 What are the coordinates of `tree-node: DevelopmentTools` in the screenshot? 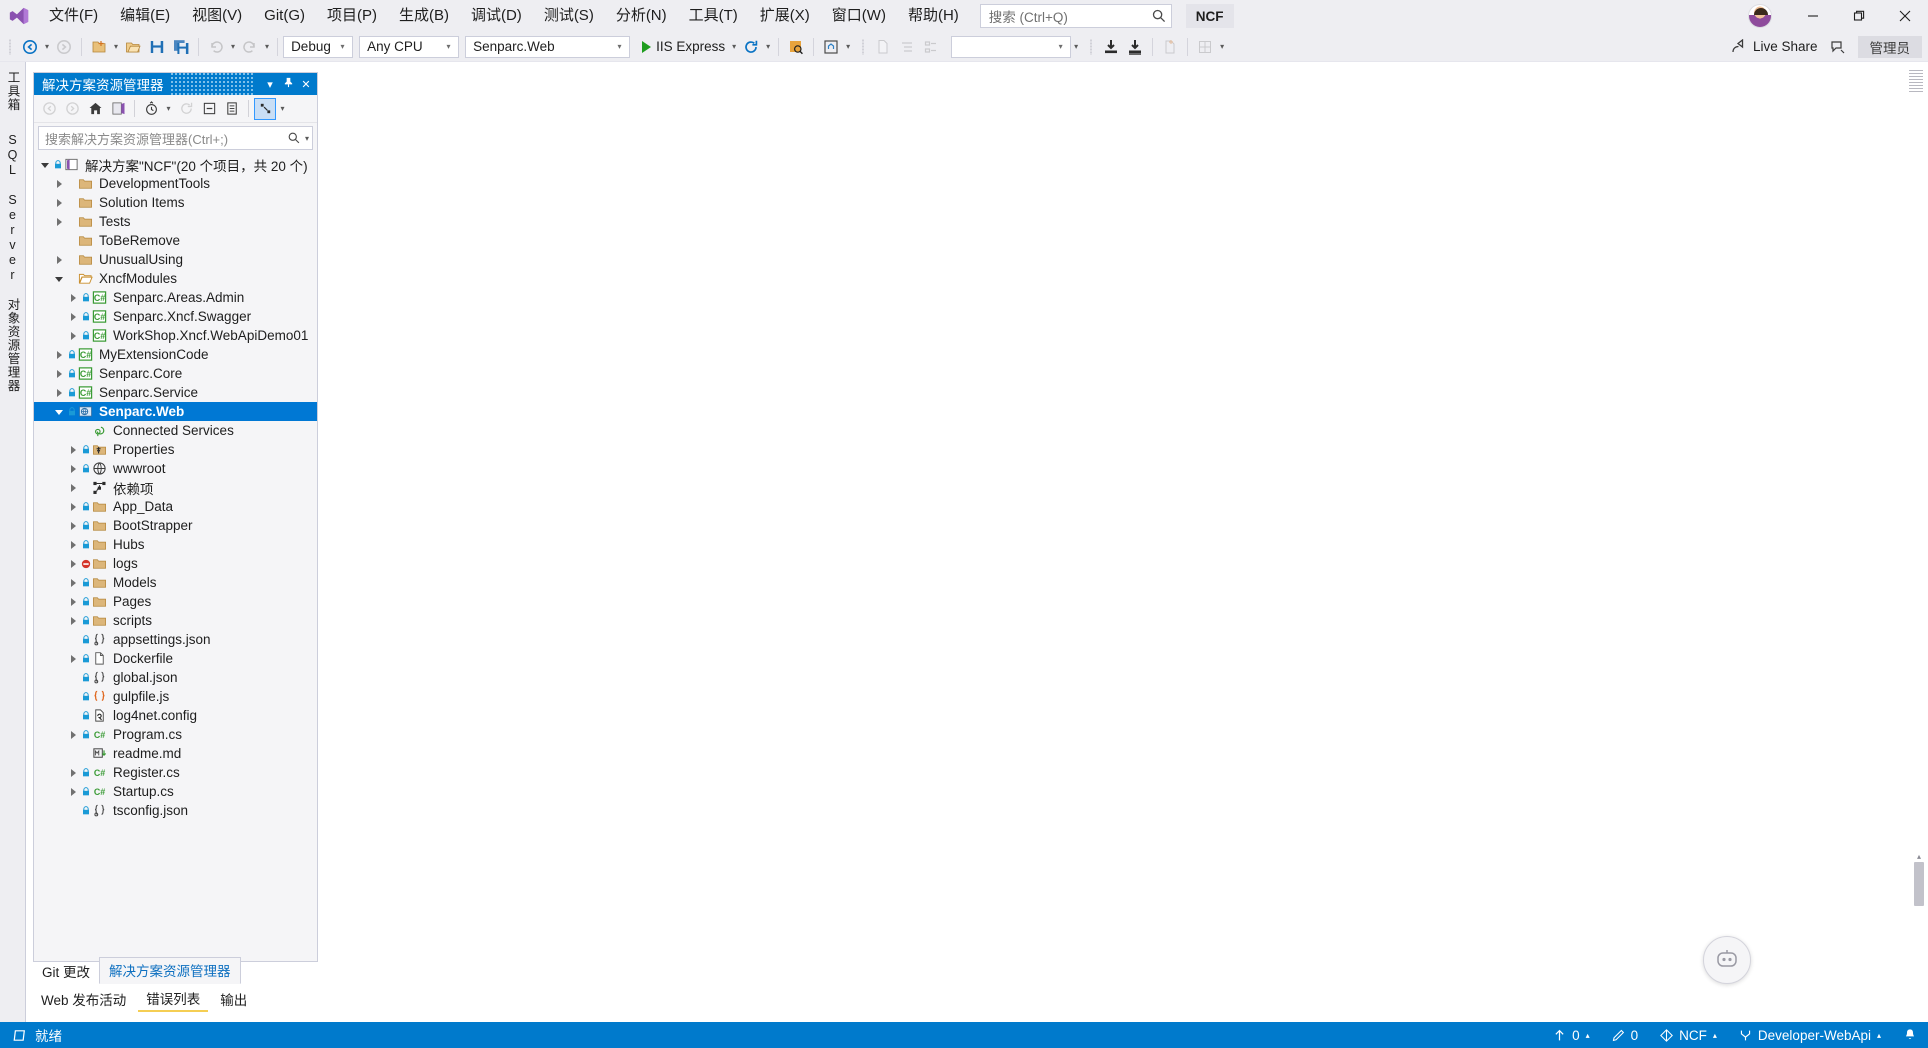 It's located at (175, 183).